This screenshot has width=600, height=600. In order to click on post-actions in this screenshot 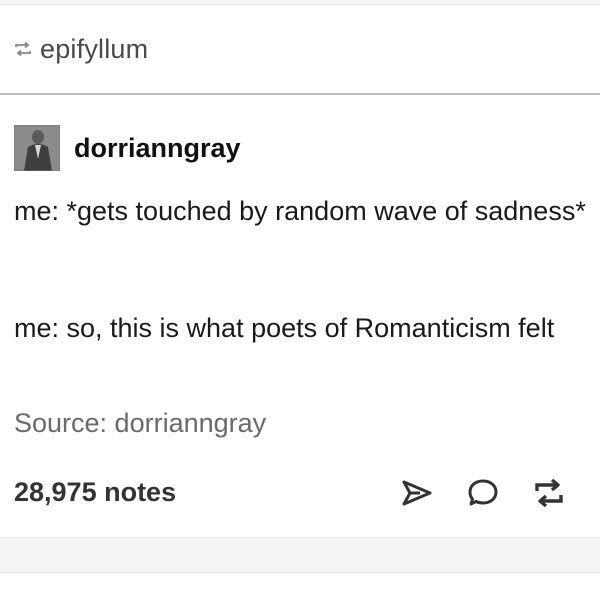, I will do `click(483, 493)`.